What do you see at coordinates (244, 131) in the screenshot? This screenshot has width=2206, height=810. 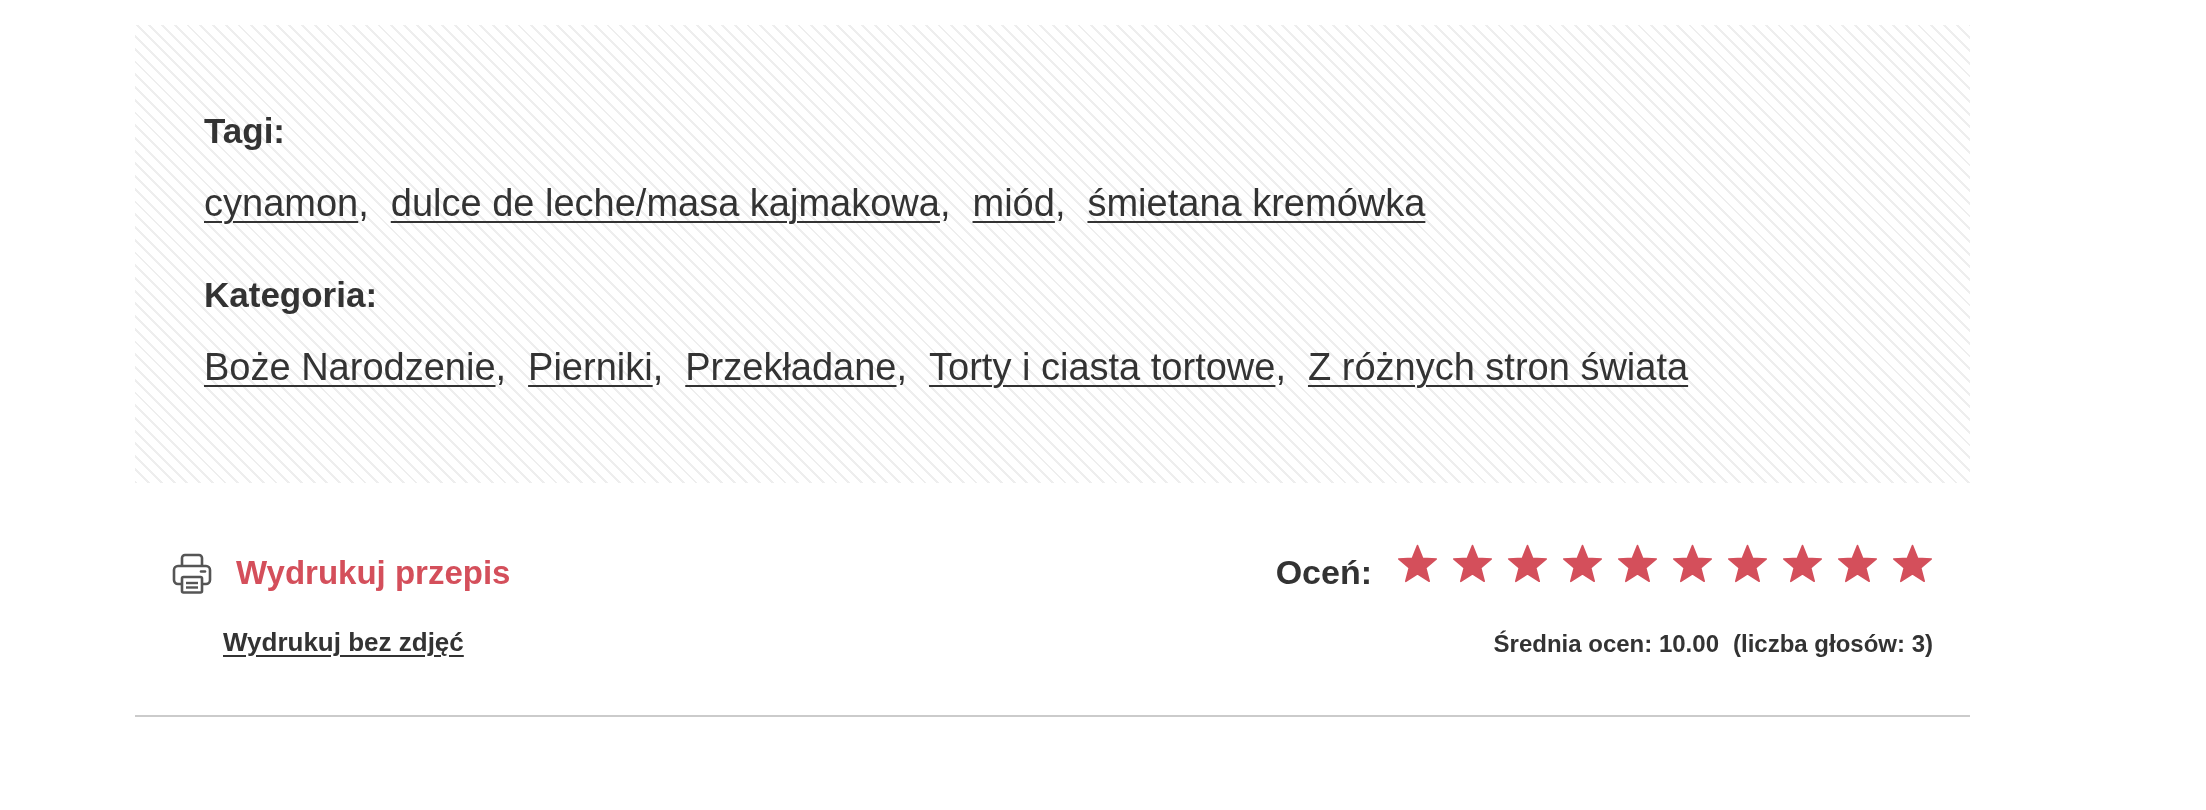 I see `section-label: Tagi:` at bounding box center [244, 131].